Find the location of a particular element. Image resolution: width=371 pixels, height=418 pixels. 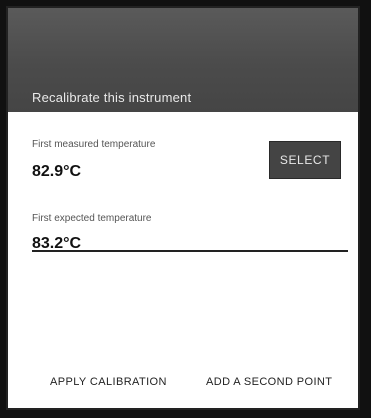

first-measured-temperature-value: 82.9°C is located at coordinates (57, 171).